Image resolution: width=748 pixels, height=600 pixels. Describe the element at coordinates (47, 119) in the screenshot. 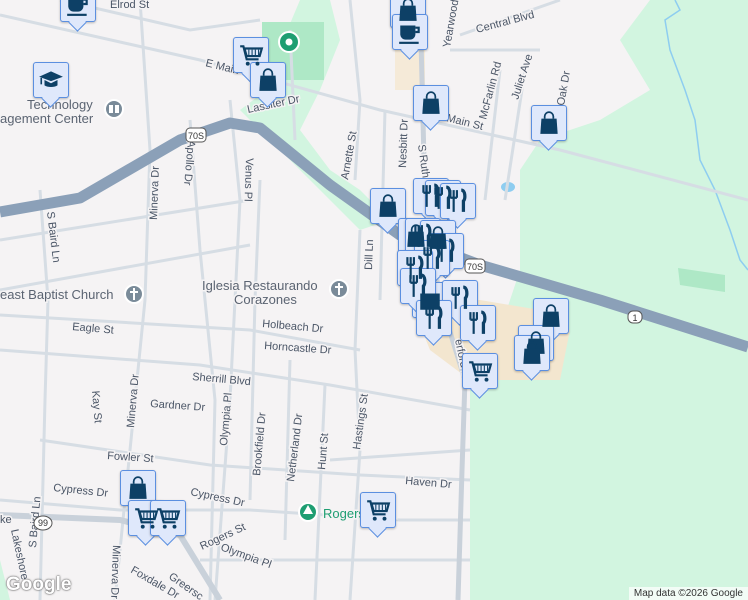

I see `poi-label: agement Center` at that location.